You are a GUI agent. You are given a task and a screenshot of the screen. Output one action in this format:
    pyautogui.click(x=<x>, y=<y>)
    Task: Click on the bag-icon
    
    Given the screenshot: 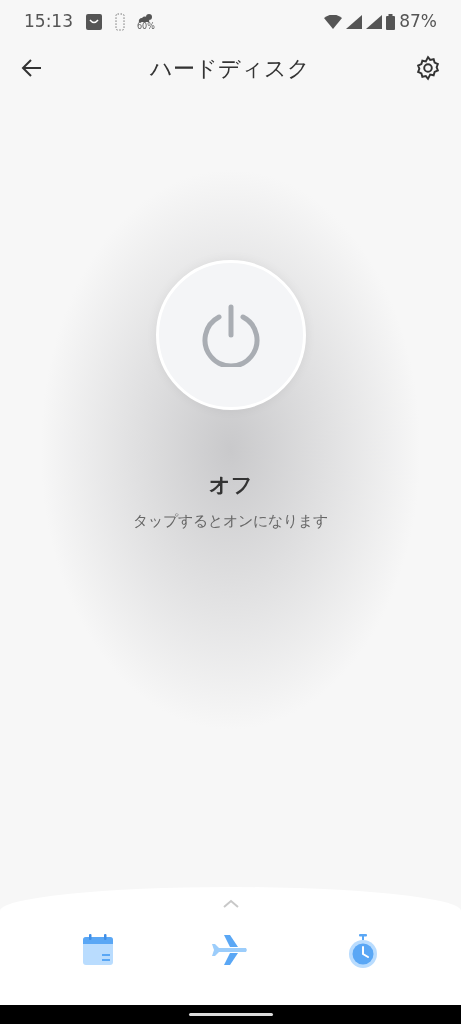 What is the action you would take?
    pyautogui.click(x=94, y=22)
    